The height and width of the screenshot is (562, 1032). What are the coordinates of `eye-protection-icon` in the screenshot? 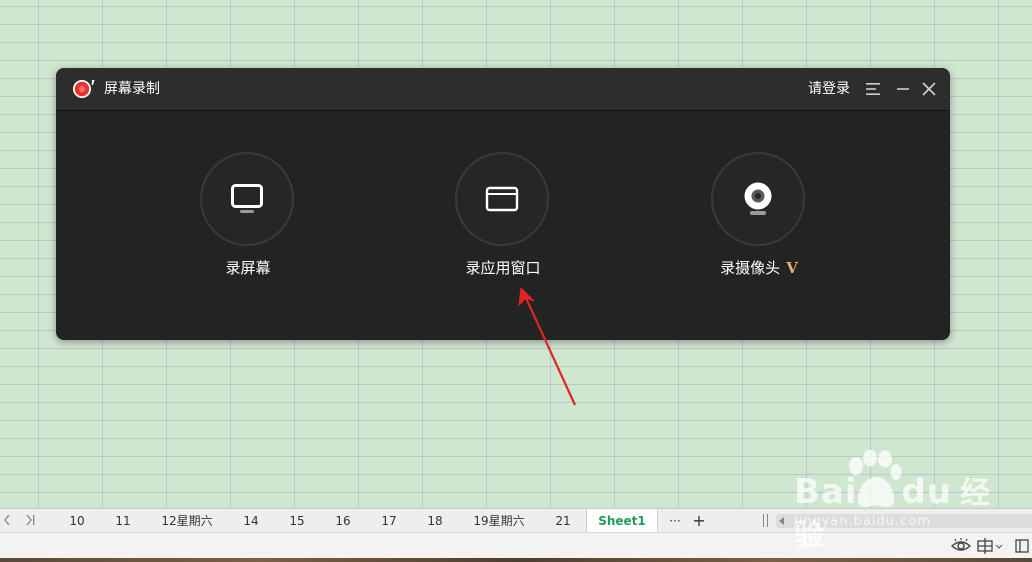 It's located at (961, 548).